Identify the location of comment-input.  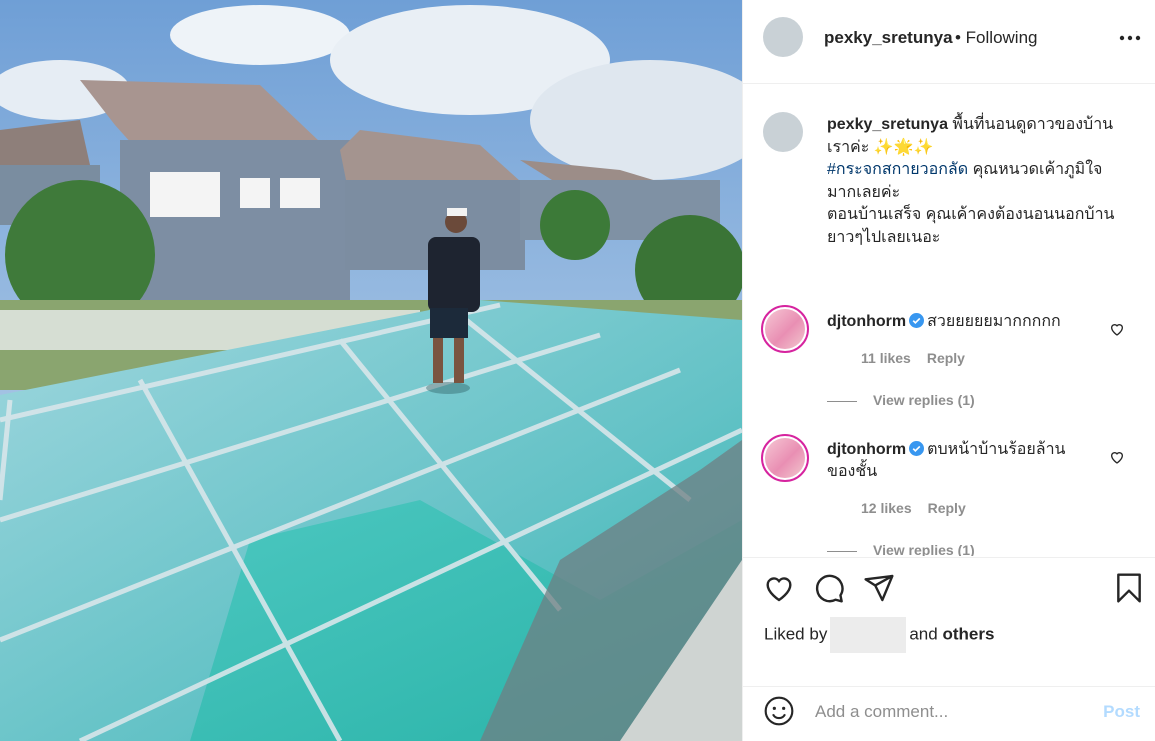
(945, 712).